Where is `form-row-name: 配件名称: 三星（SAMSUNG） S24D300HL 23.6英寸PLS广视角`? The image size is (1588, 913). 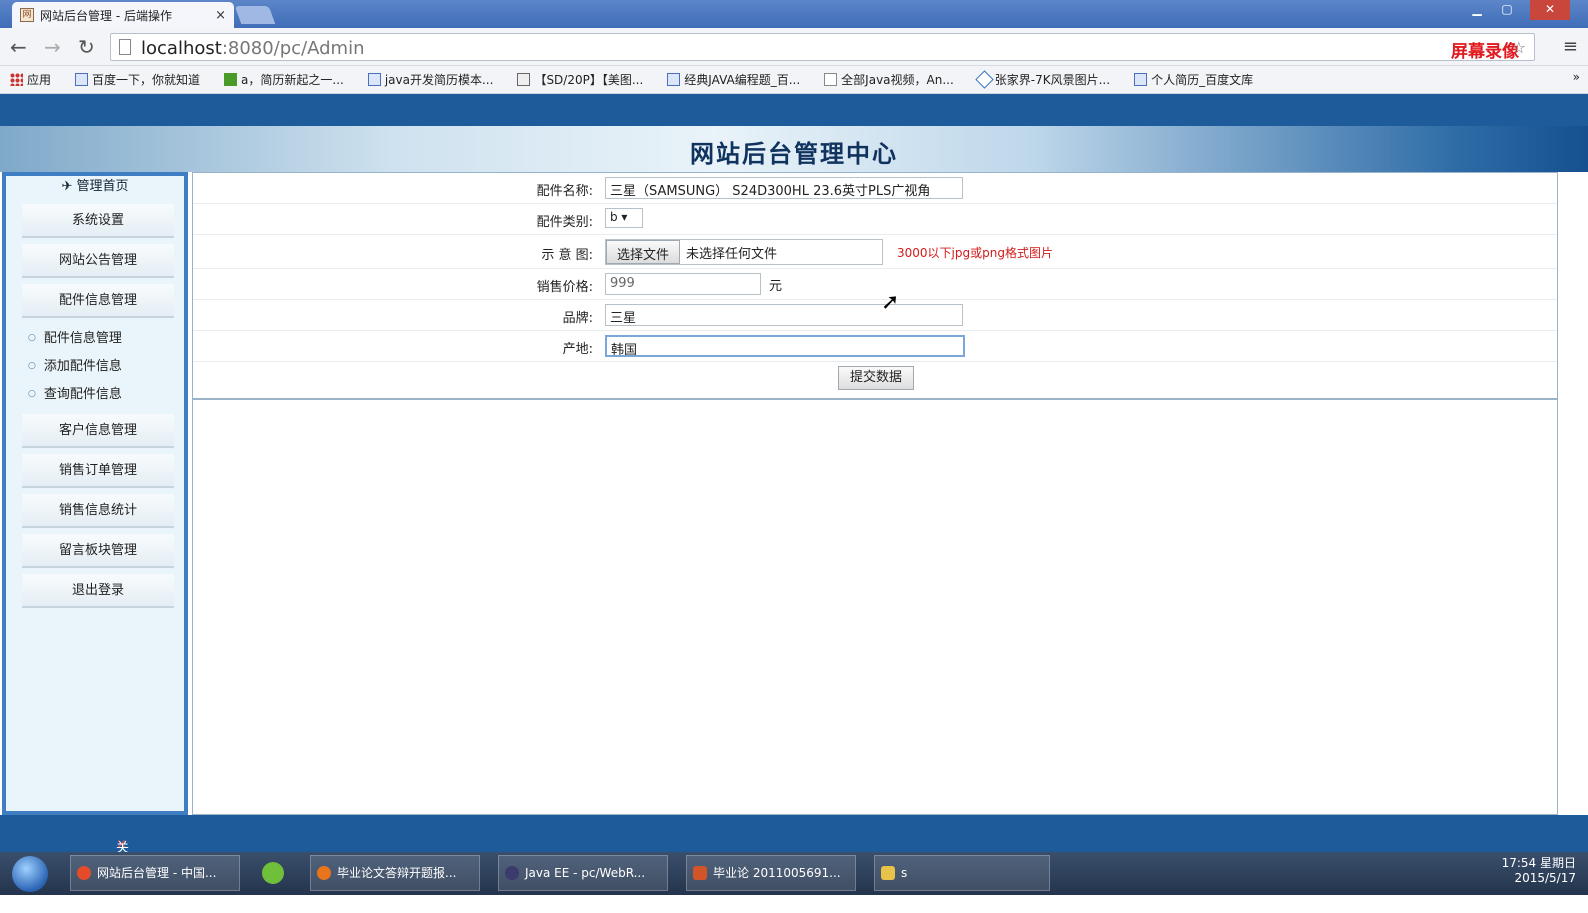
form-row-name: 配件名称: 三星（SAMSUNG） S24D300HL 23.6英寸PLS广视角 is located at coordinates (875, 188).